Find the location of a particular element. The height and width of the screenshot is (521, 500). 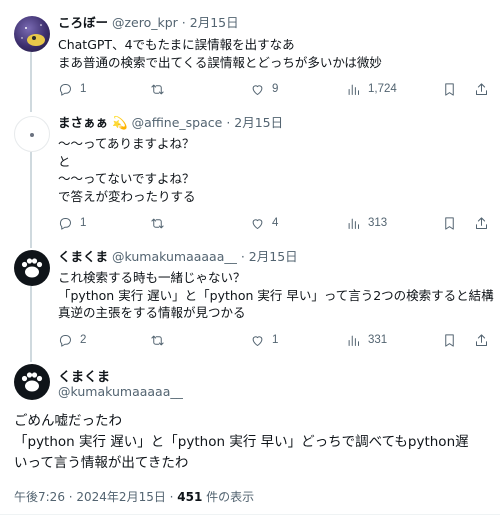

like-count: 1 is located at coordinates (275, 340).